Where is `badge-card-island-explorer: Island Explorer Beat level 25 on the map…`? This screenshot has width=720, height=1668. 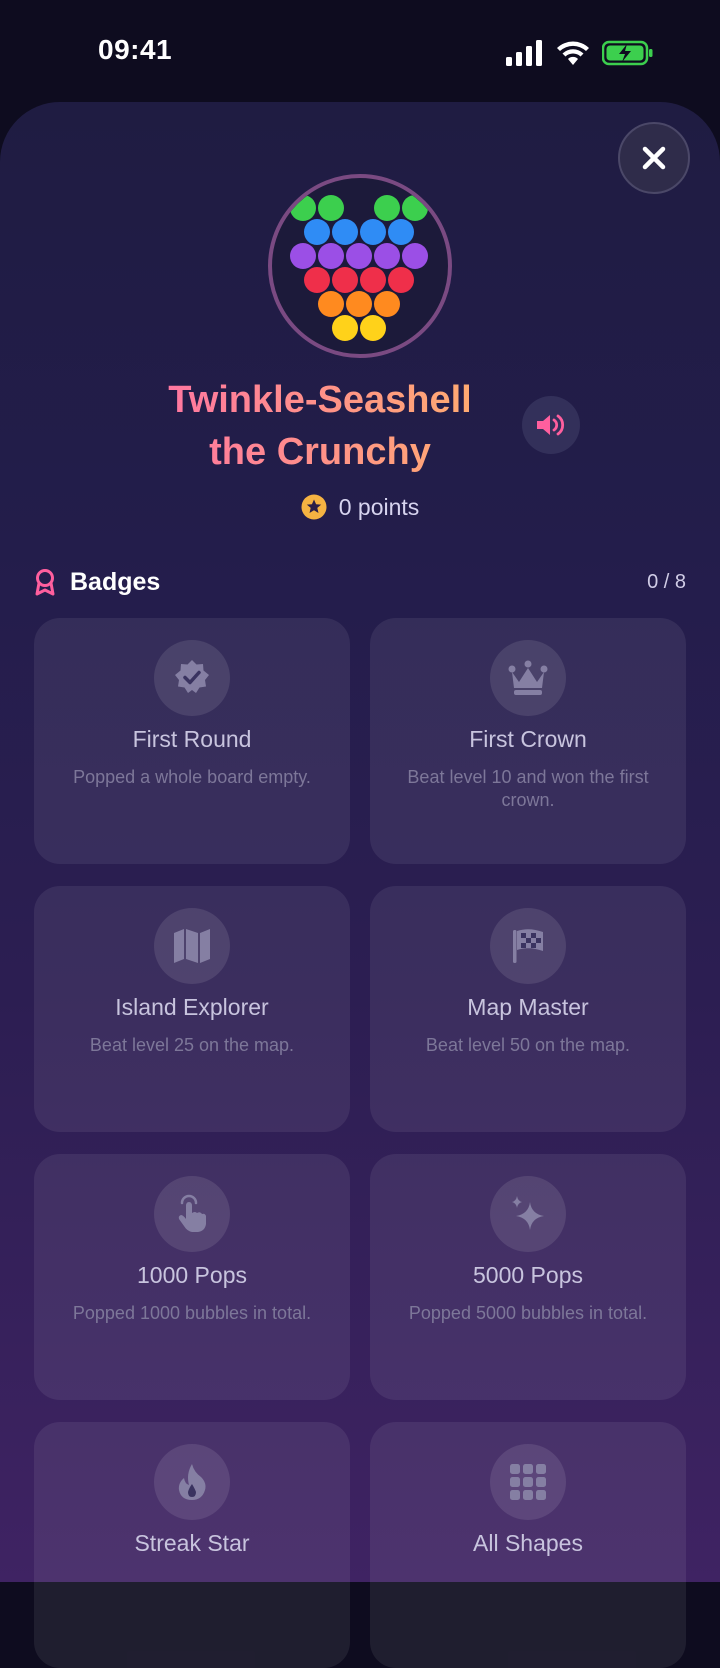
badge-card-island-explorer: Island Explorer Beat level 25 on the map… is located at coordinates (192, 1009).